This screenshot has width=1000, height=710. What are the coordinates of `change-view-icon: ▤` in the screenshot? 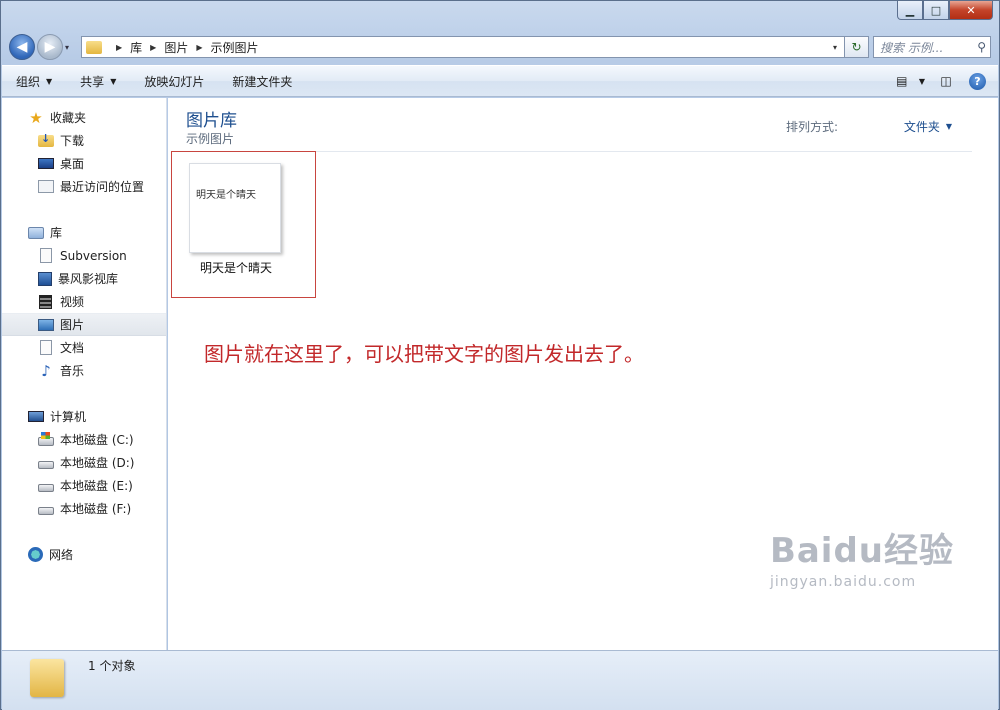 It's located at (902, 81).